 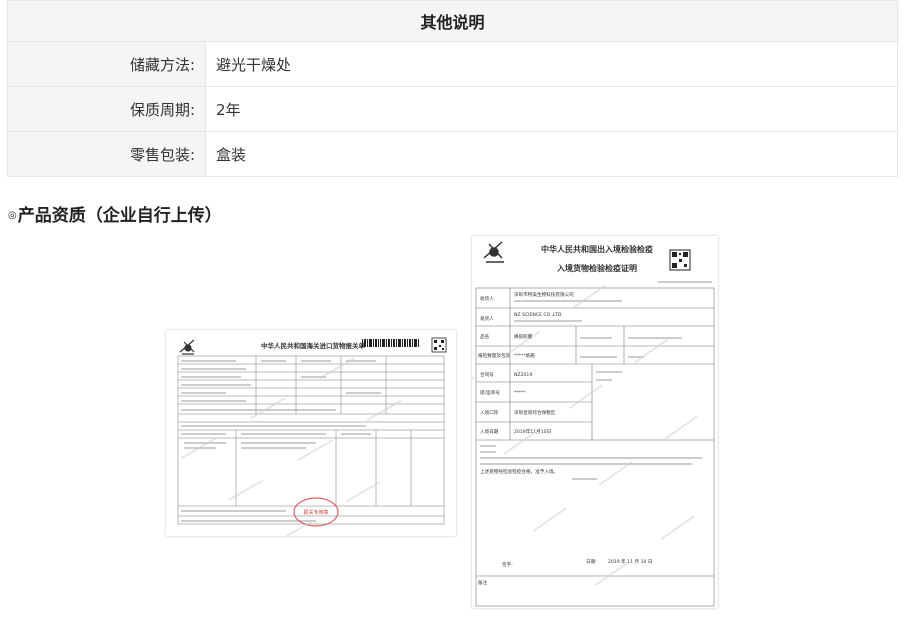 I want to click on customs-title: 中华人民共和国海关进口货物报关单, so click(x=313, y=345).